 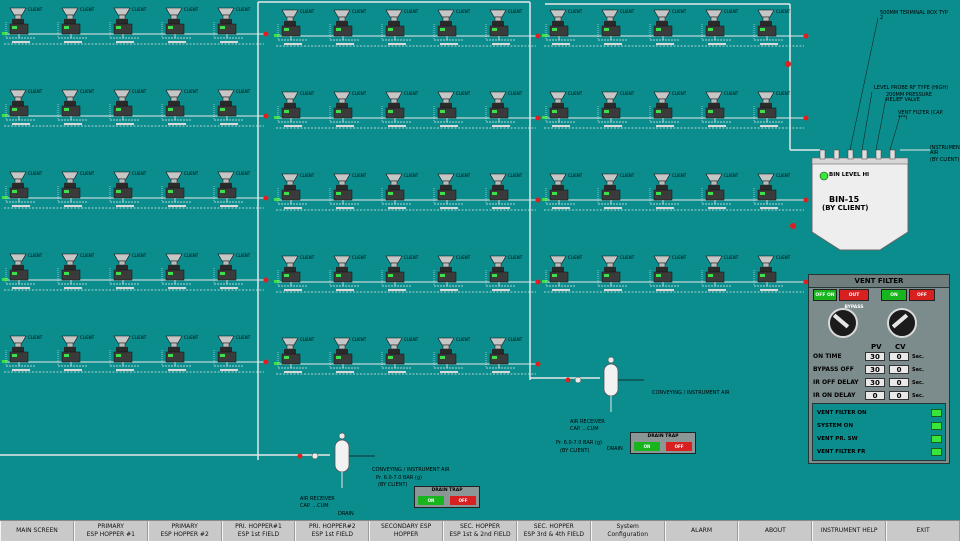 I want to click on nav-sec-hopper-1-2-button: SEC. HOPPER ESP 1st & 2nd FIELD, so click(x=480, y=531).